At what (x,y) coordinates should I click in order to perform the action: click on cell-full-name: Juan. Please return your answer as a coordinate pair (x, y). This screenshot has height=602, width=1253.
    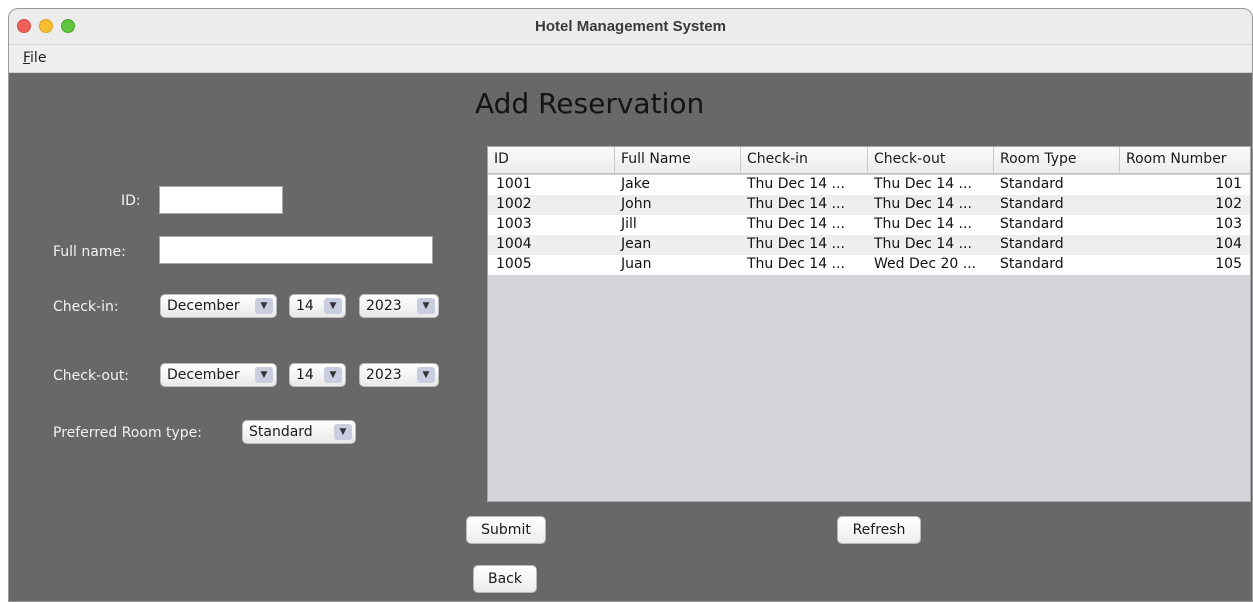
    Looking at the image, I should click on (636, 264).